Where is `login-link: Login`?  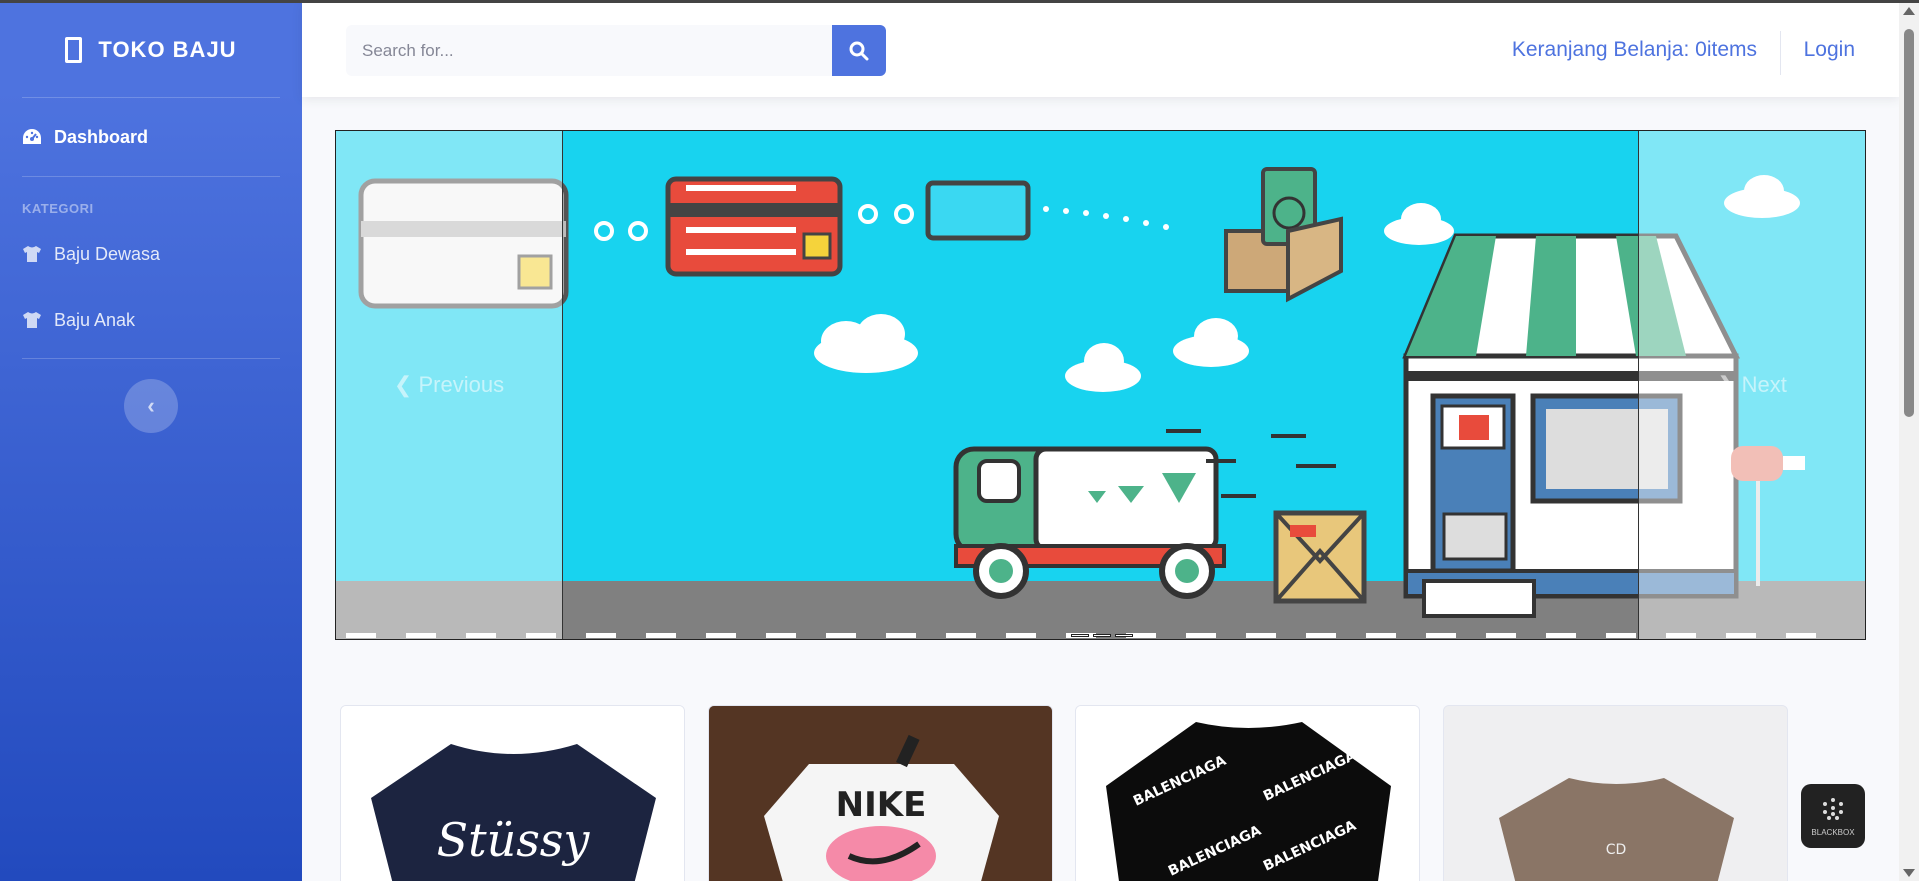 login-link: Login is located at coordinates (1829, 50).